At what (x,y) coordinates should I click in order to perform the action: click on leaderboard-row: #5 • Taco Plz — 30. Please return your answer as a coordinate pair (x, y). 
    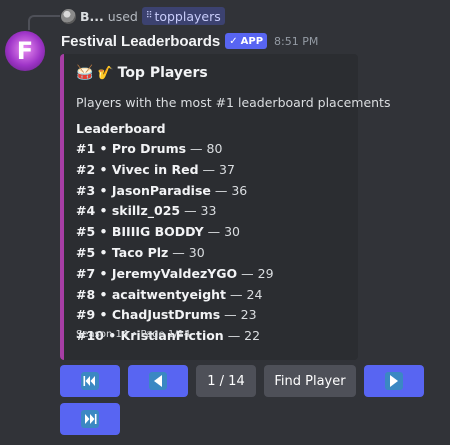
    Looking at the image, I should click on (175, 253).